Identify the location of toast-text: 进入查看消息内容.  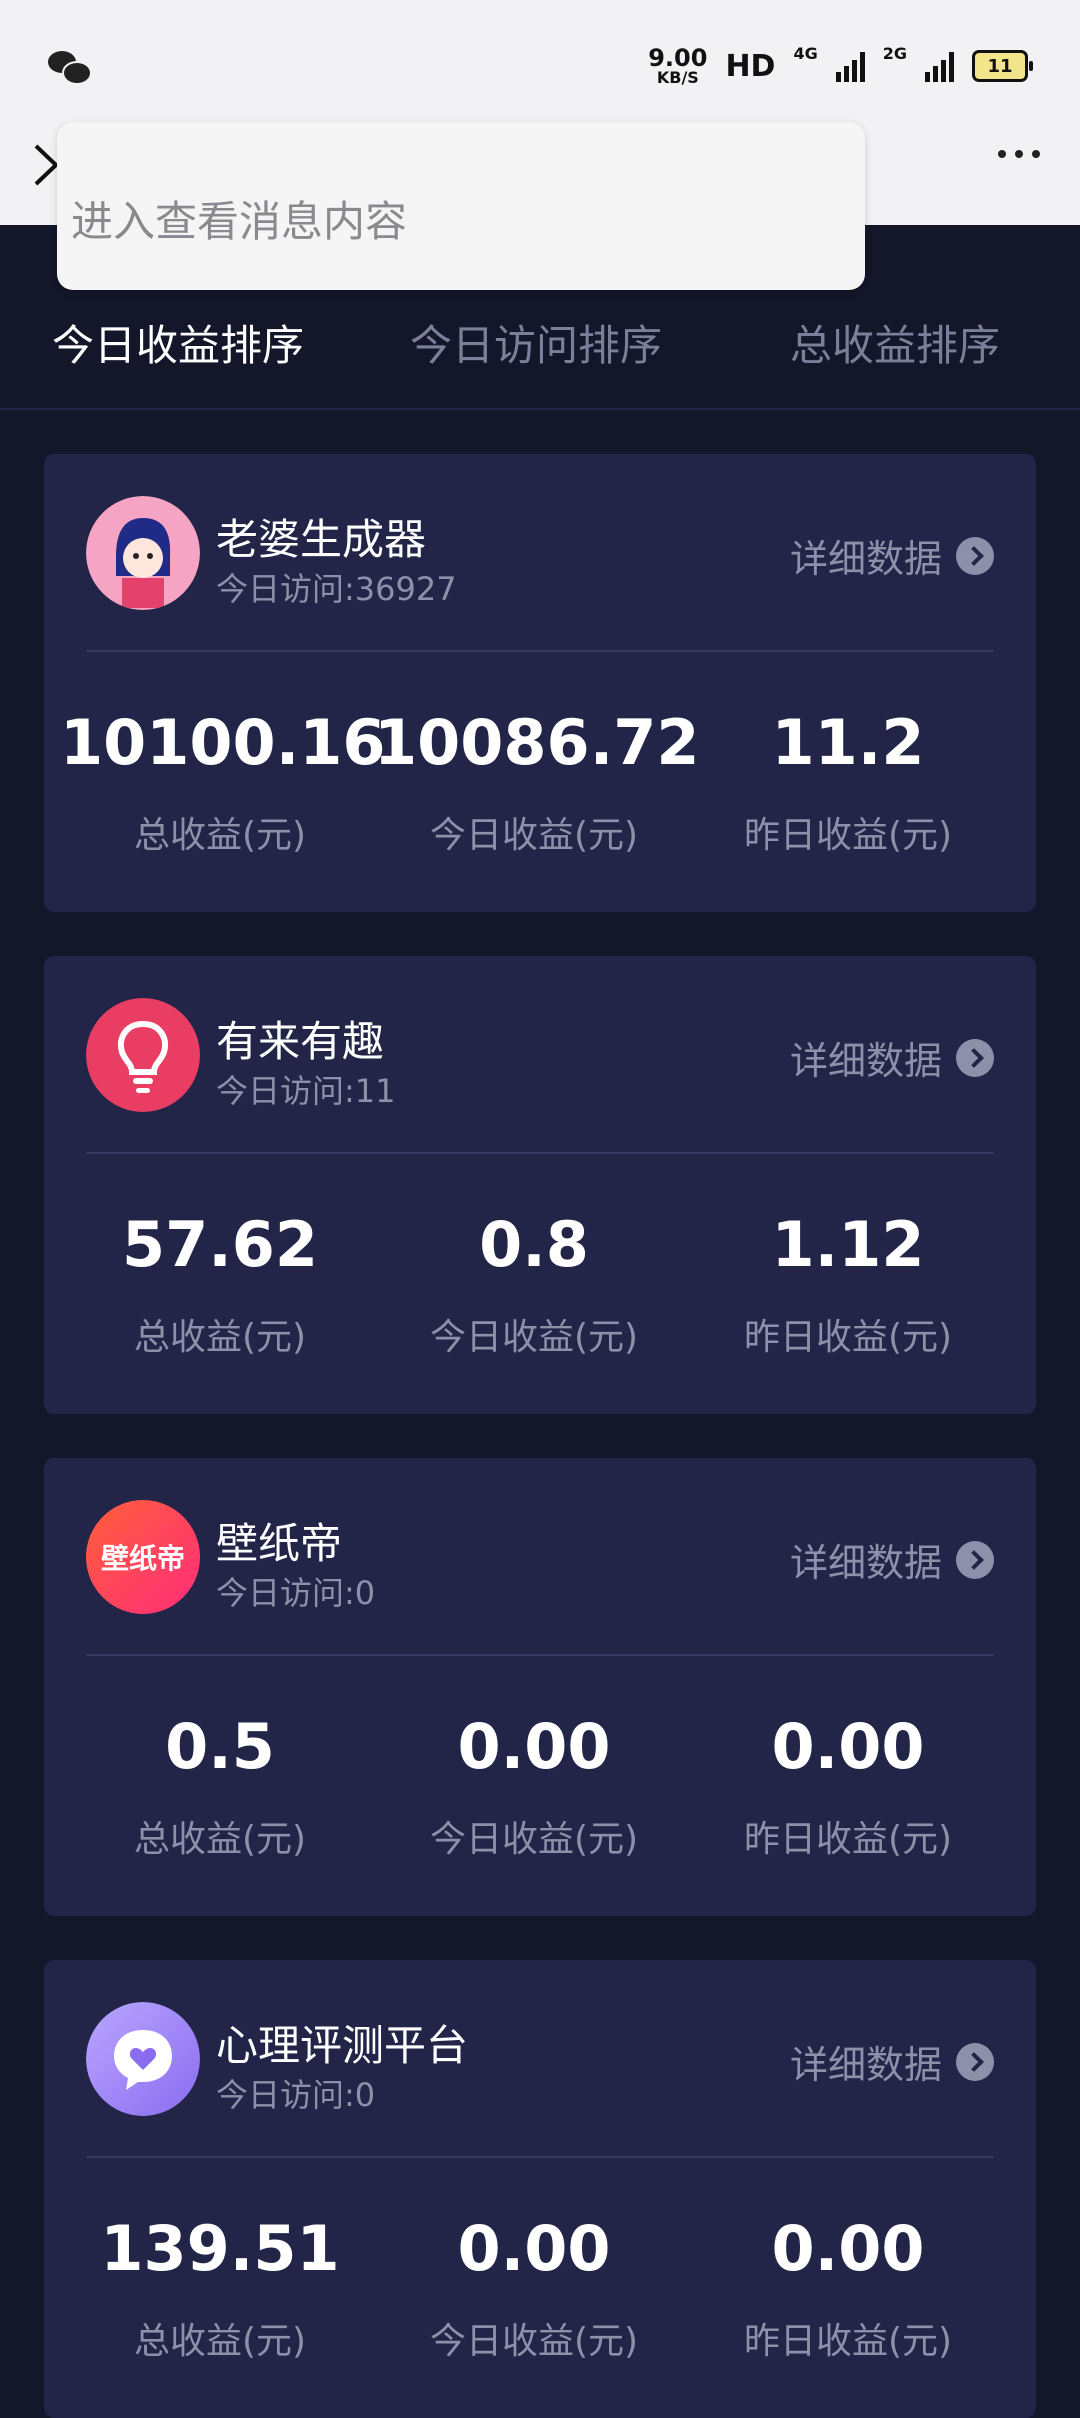
(239, 221).